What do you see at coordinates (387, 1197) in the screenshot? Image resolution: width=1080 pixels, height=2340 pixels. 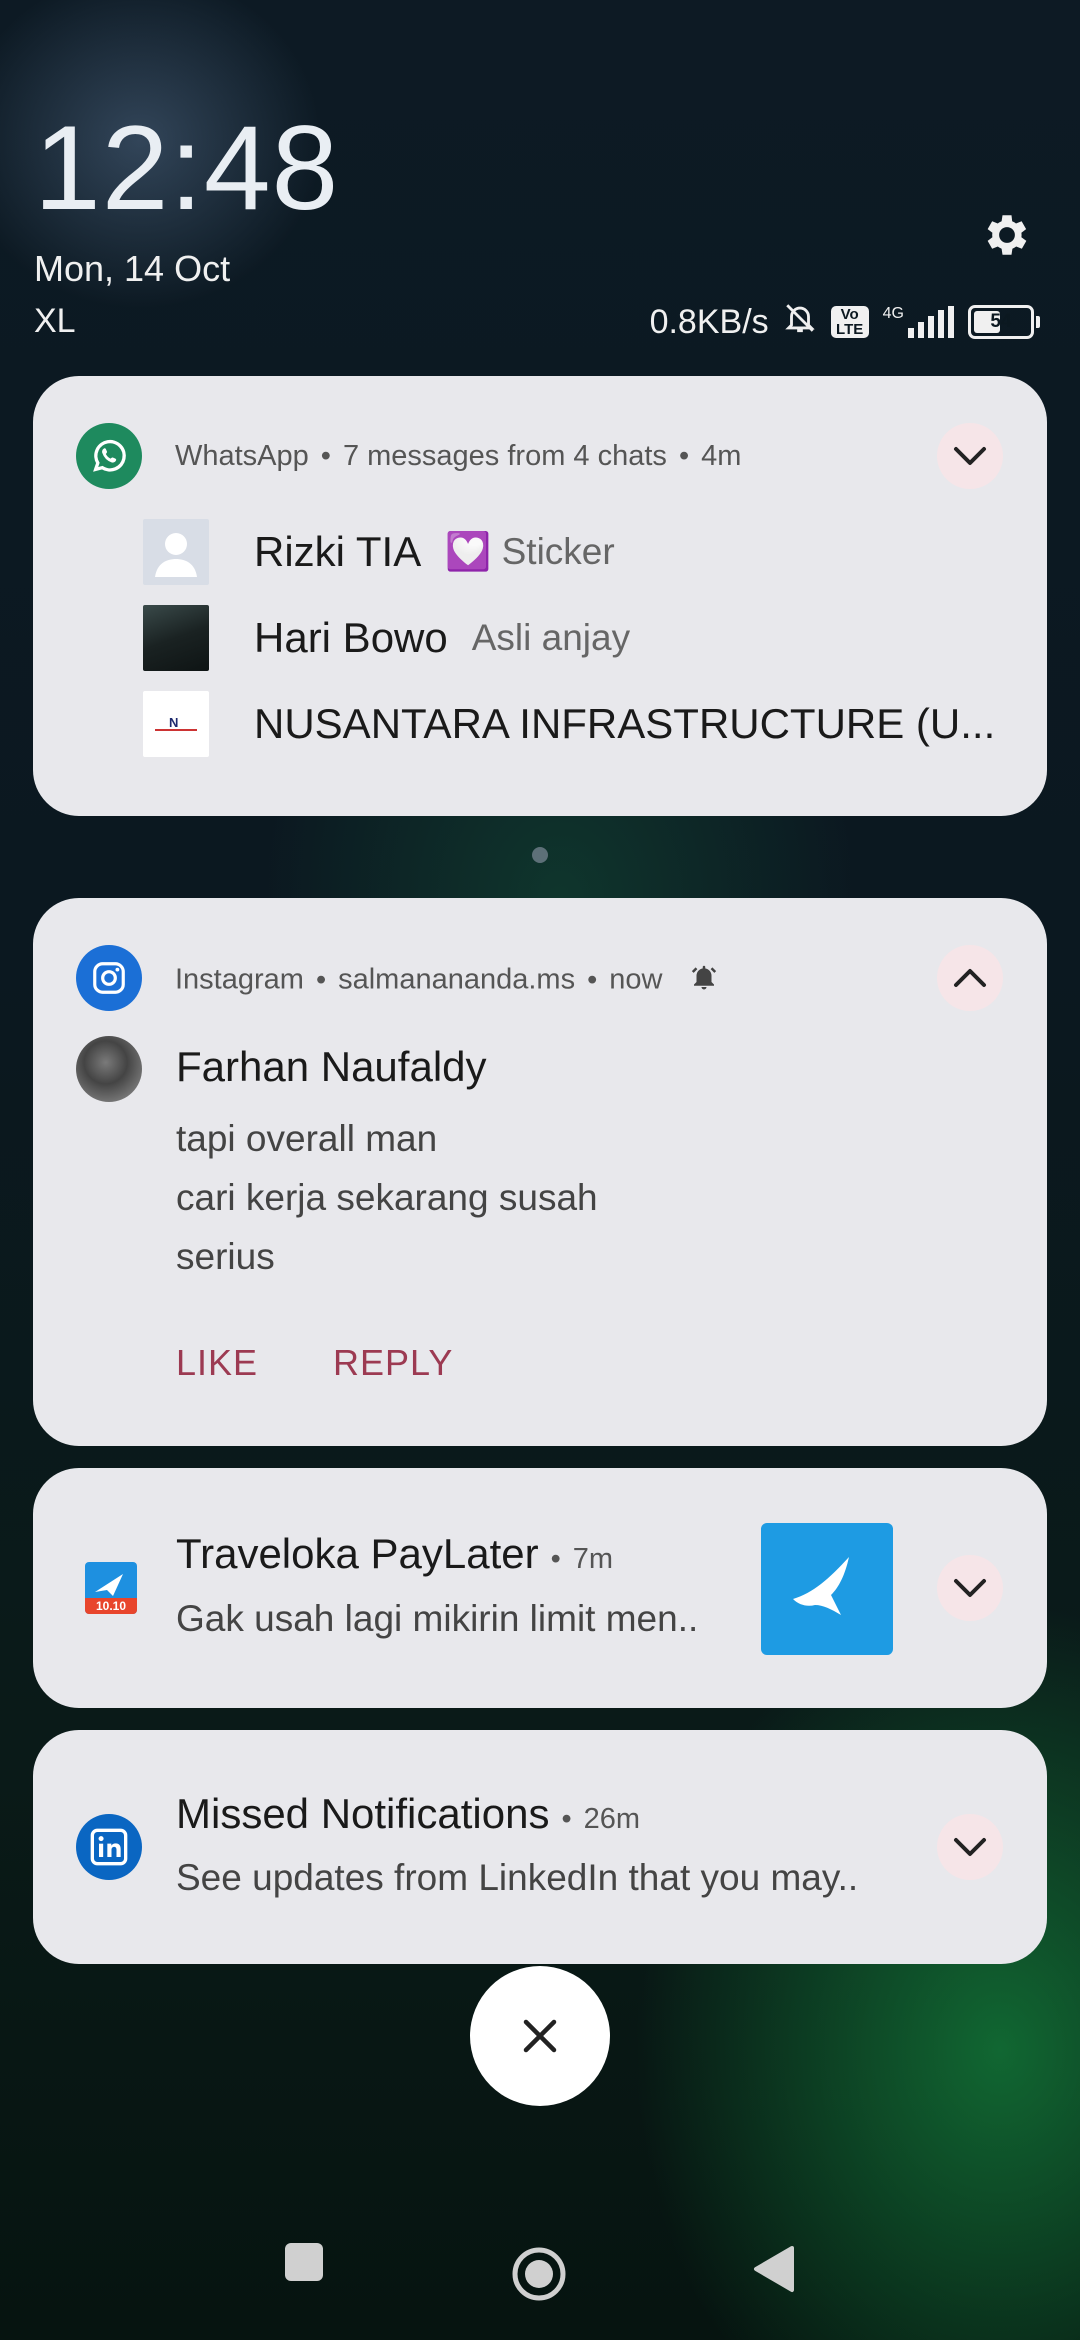 I see `message-line: cari kerja sekarang susah` at bounding box center [387, 1197].